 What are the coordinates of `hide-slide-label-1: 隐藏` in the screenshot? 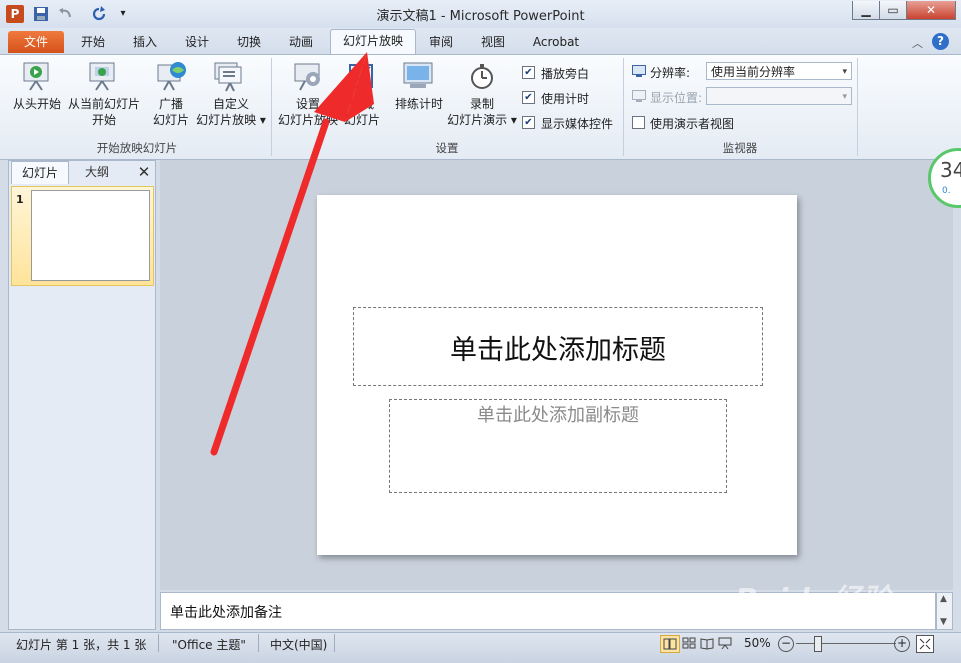 It's located at (361, 104).